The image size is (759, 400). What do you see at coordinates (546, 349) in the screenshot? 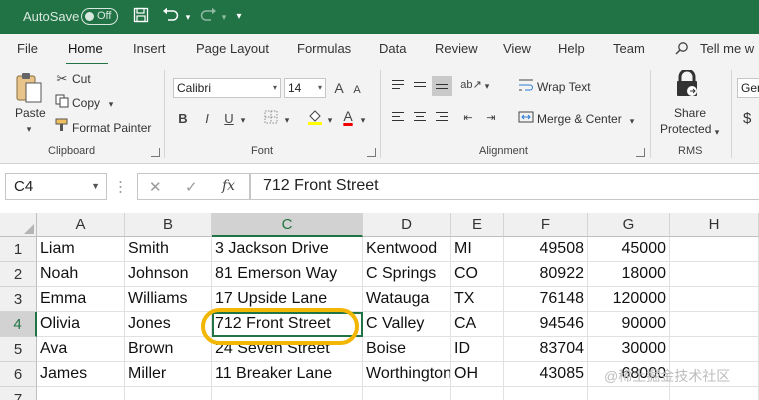
I see `cell-f5: 83704` at bounding box center [546, 349].